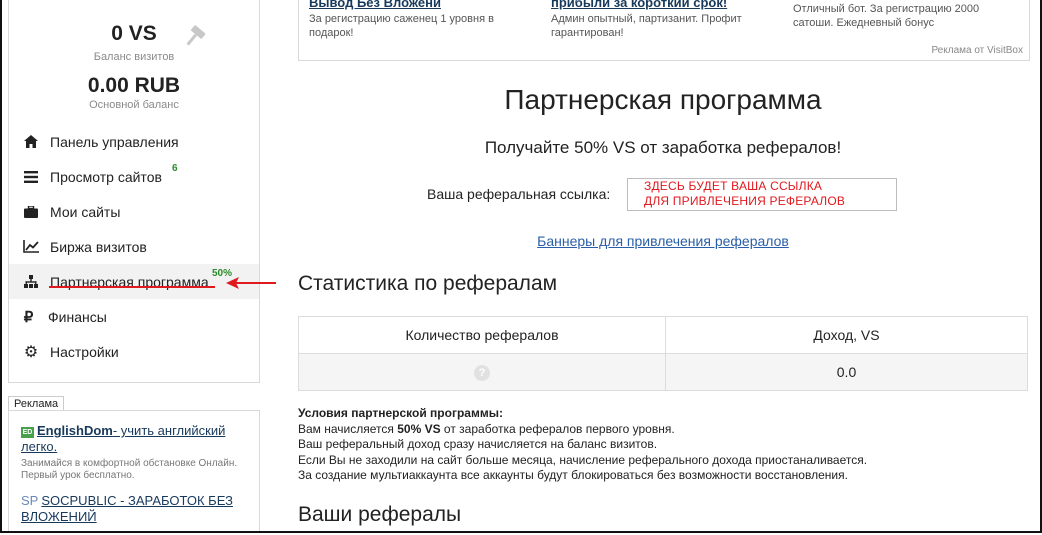 Image resolution: width=1042 pixels, height=535 pixels. I want to click on ref-count-cell: ?, so click(482, 372).